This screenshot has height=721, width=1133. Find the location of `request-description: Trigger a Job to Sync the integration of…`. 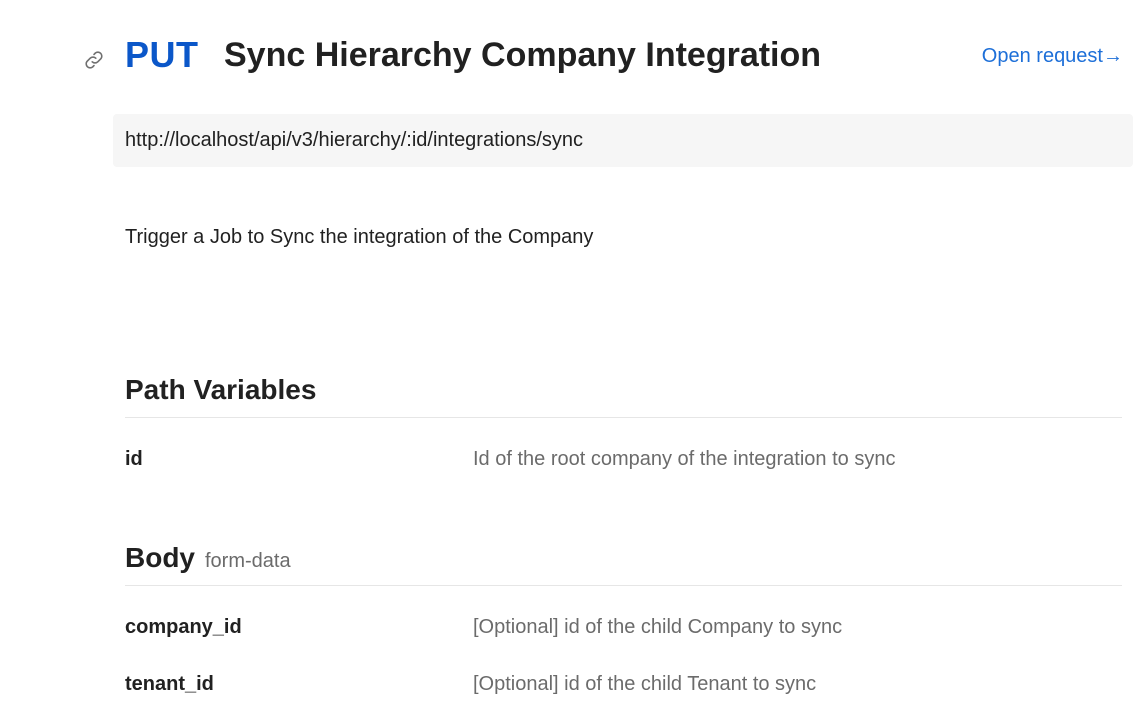

request-description: Trigger a Job to Sync the integration of… is located at coordinates (359, 237).